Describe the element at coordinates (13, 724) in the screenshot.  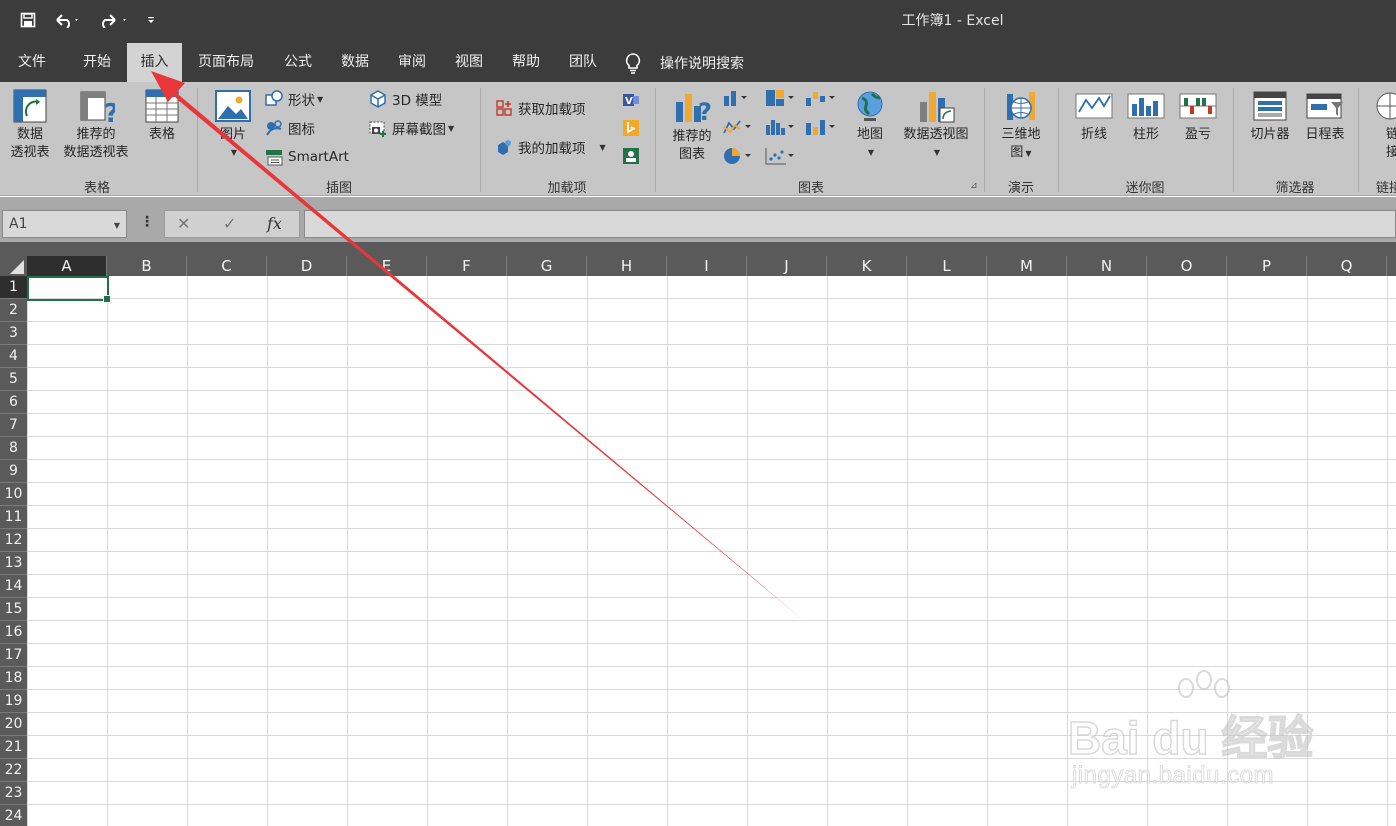
I see `row-header-20: 20` at that location.